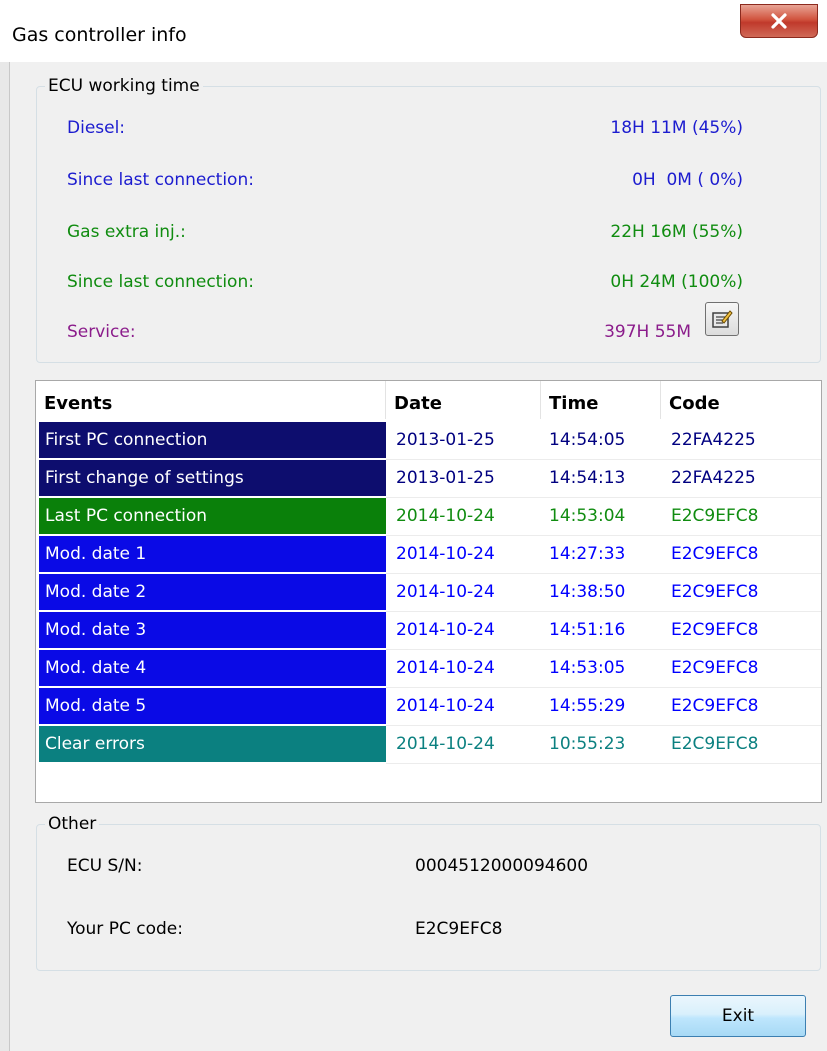 The width and height of the screenshot is (827, 1051). I want to click on time-cell: 14:51:16, so click(587, 630).